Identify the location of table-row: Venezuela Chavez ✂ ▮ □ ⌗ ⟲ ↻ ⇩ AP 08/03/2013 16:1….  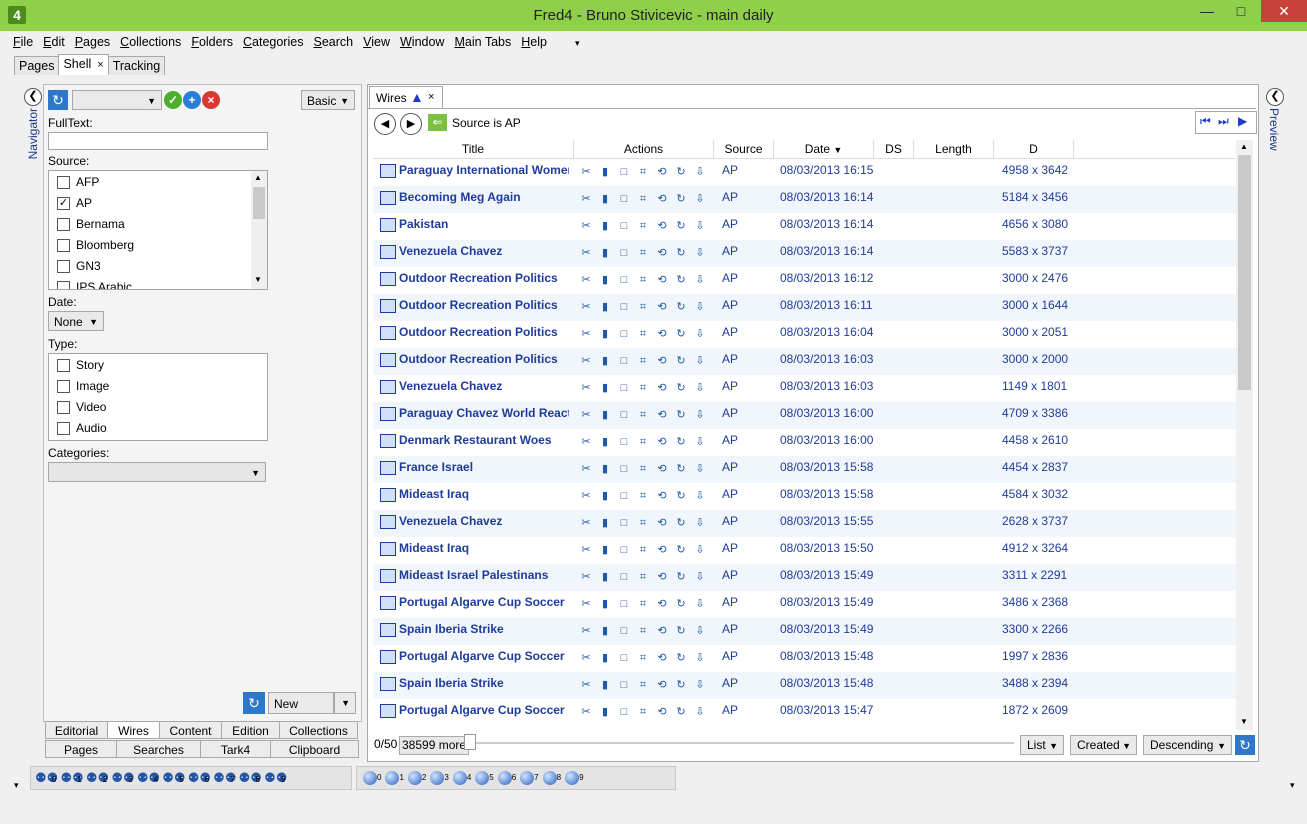
(804, 253).